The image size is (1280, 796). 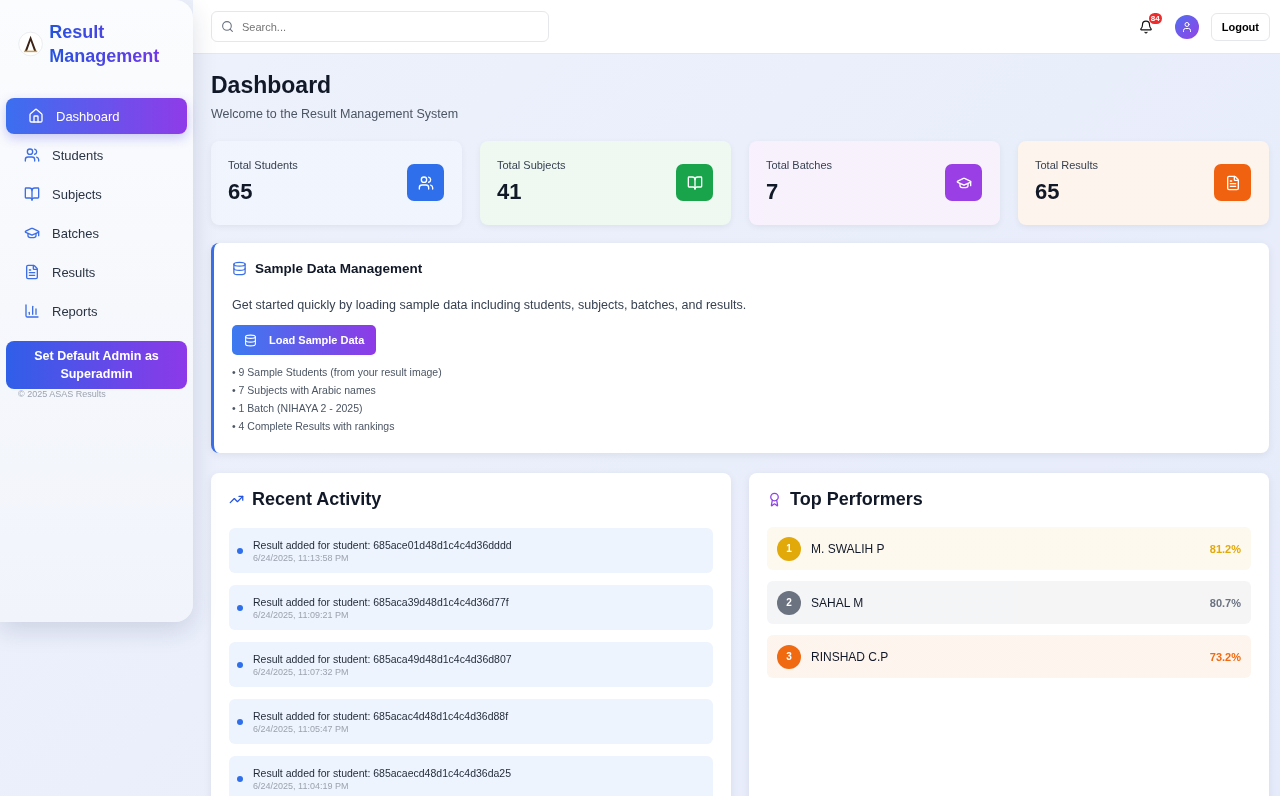 I want to click on activity-time: 6/24/2025, 11:07:32 PM, so click(x=301, y=671).